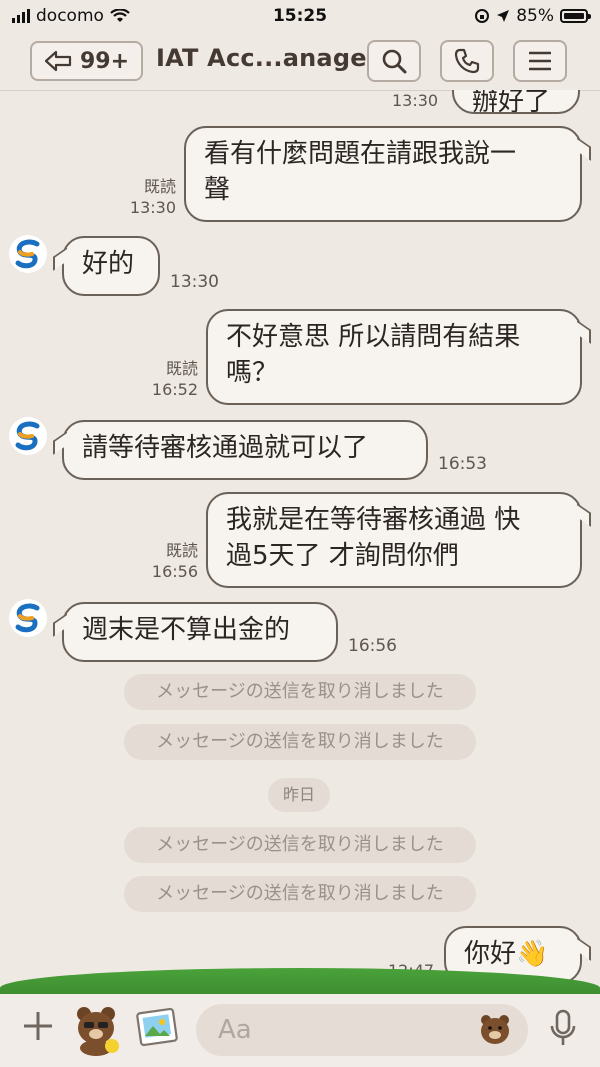 The height and width of the screenshot is (1067, 600). Describe the element at coordinates (373, 520) in the screenshot. I see `message-text-line: 我就是在等待審核通過 快` at that location.